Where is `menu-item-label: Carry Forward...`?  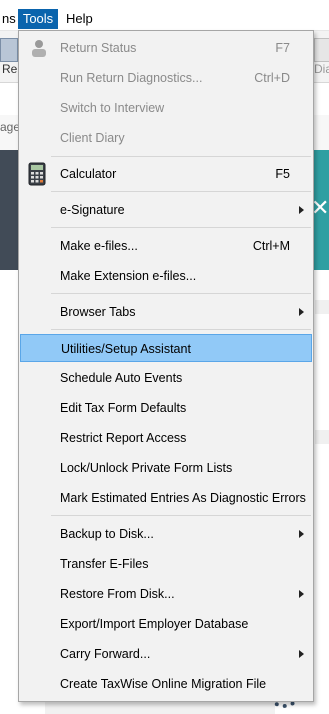
menu-item-label: Carry Forward... is located at coordinates (105, 654).